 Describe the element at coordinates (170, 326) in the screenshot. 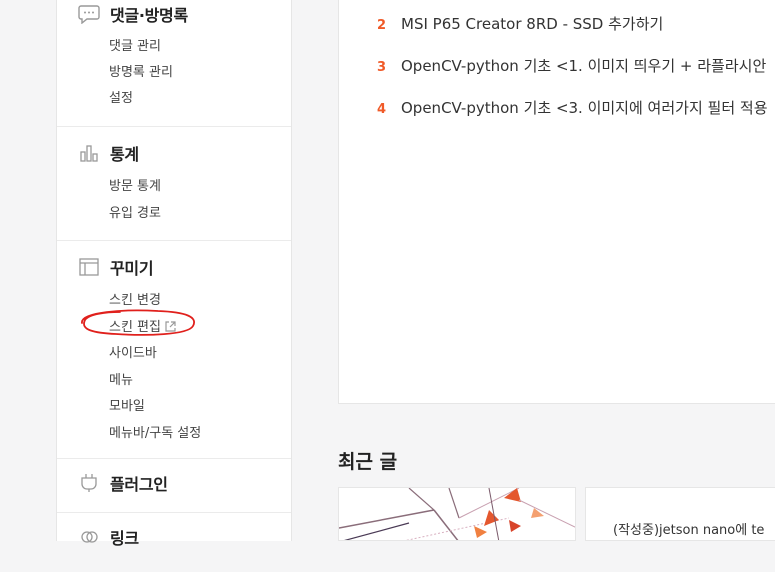

I see `external-link-icon` at that location.